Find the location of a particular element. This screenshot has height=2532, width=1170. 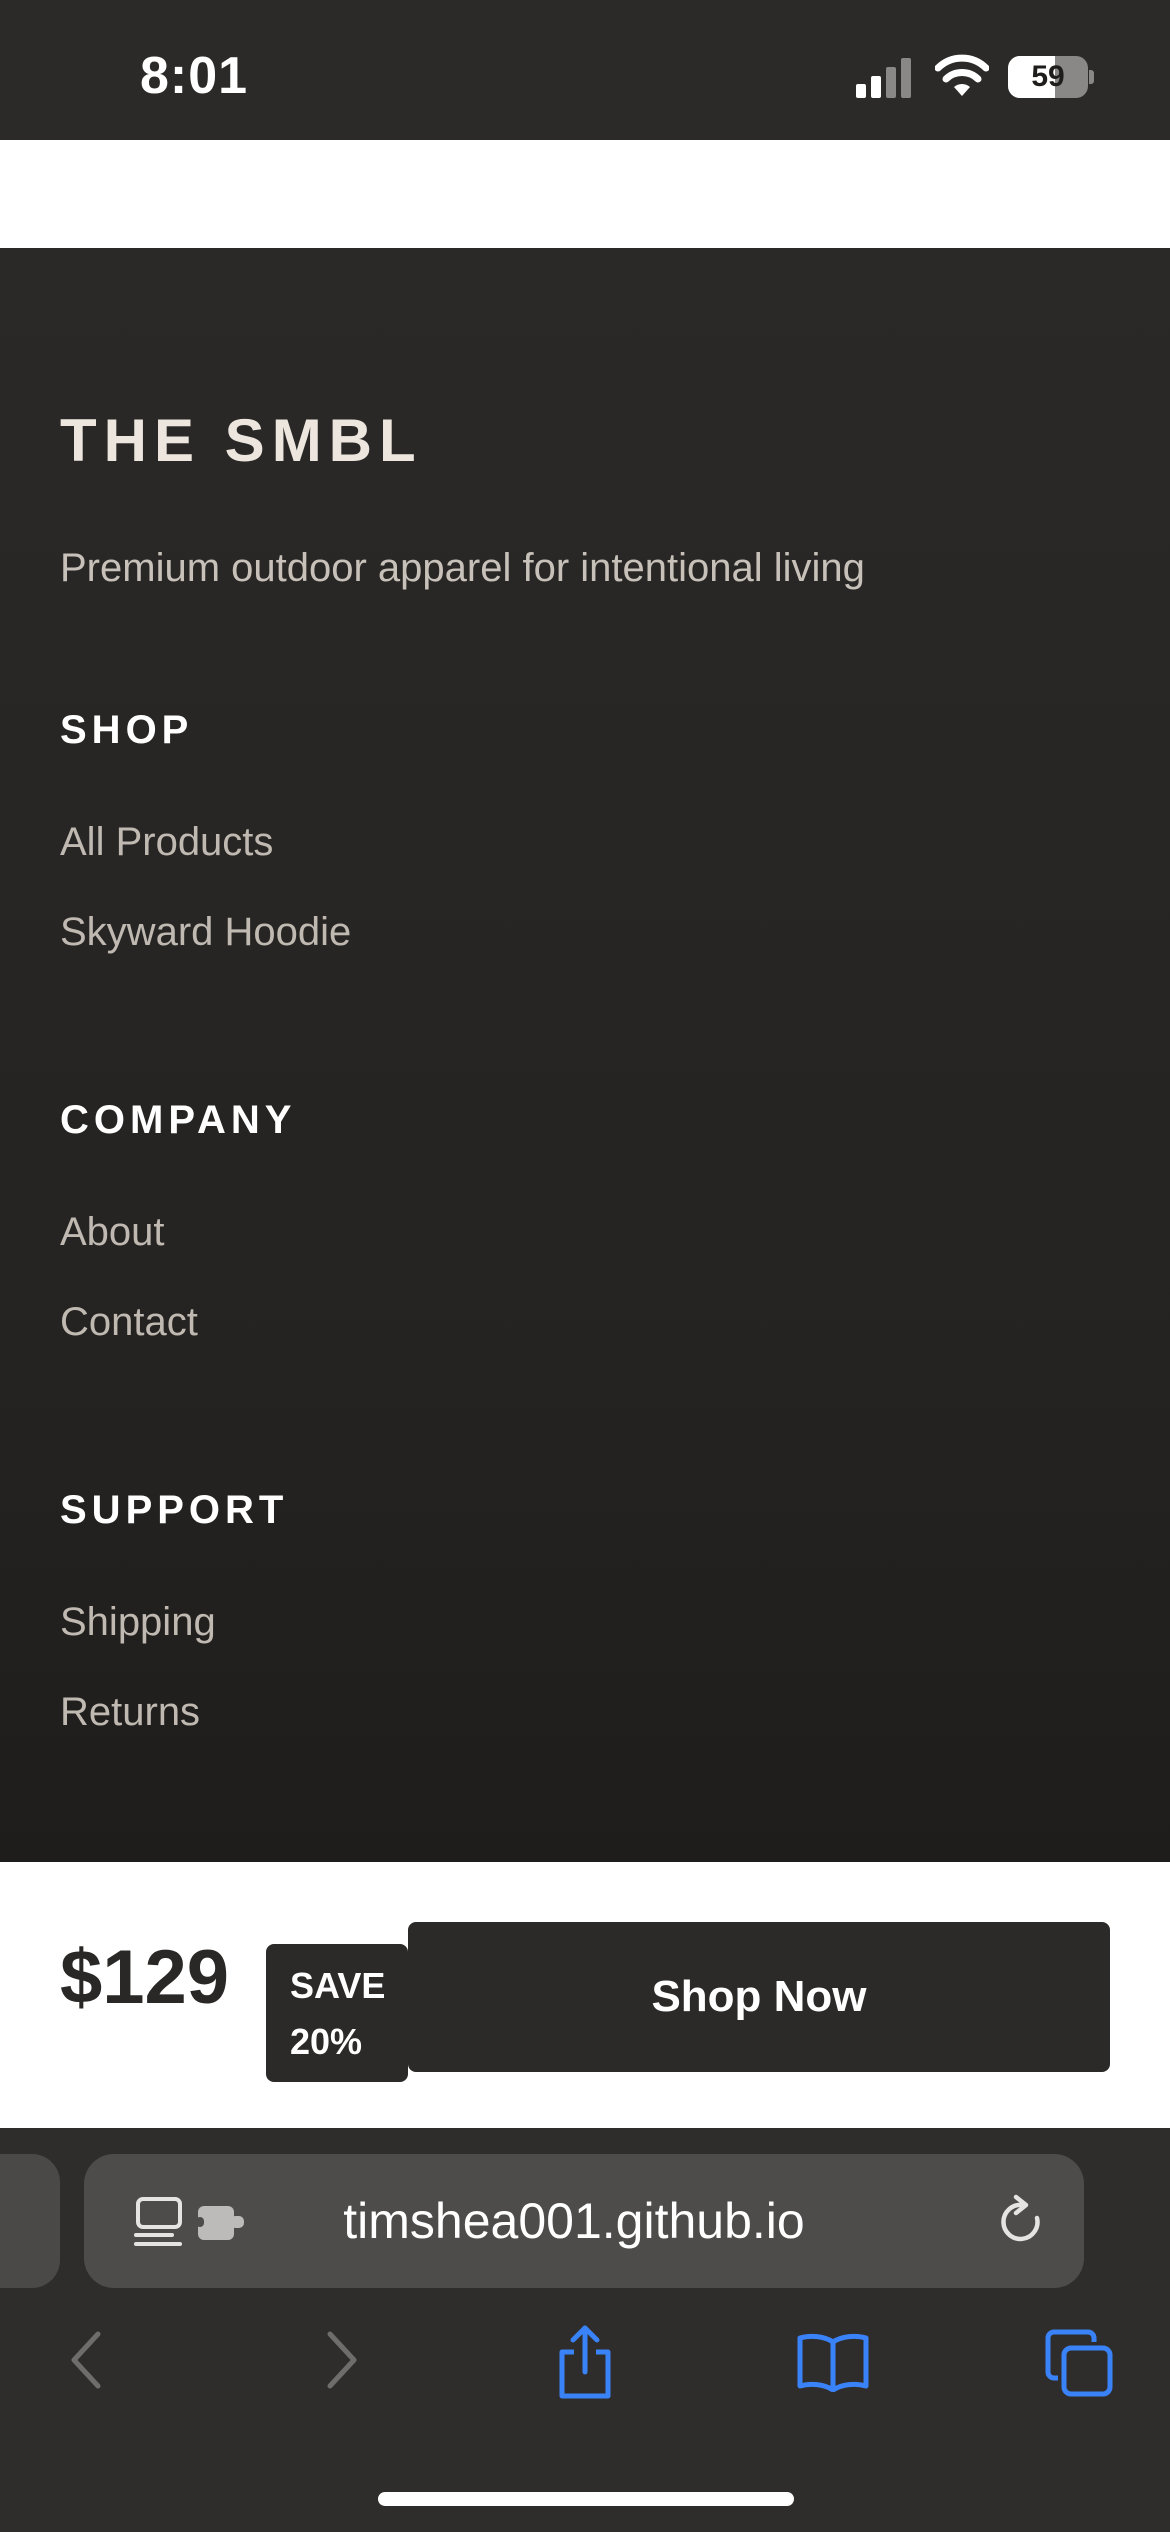

save-badge-line2: 20% is located at coordinates (326, 2041).